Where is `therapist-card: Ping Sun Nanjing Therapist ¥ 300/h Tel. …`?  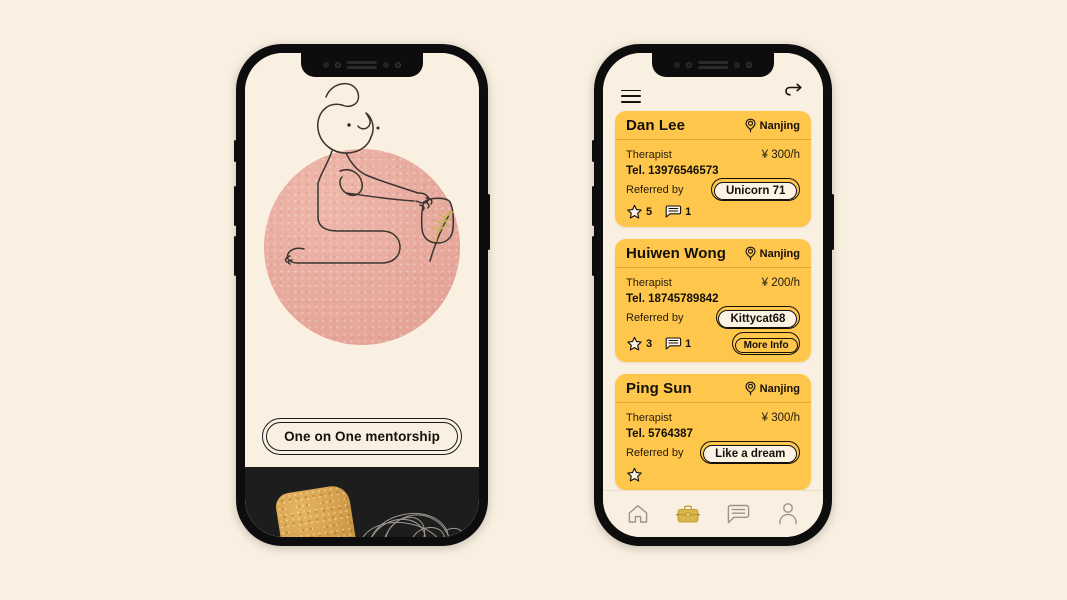
therapist-card: Ping Sun Nanjing Therapist ¥ 300/h Tel. … is located at coordinates (713, 432).